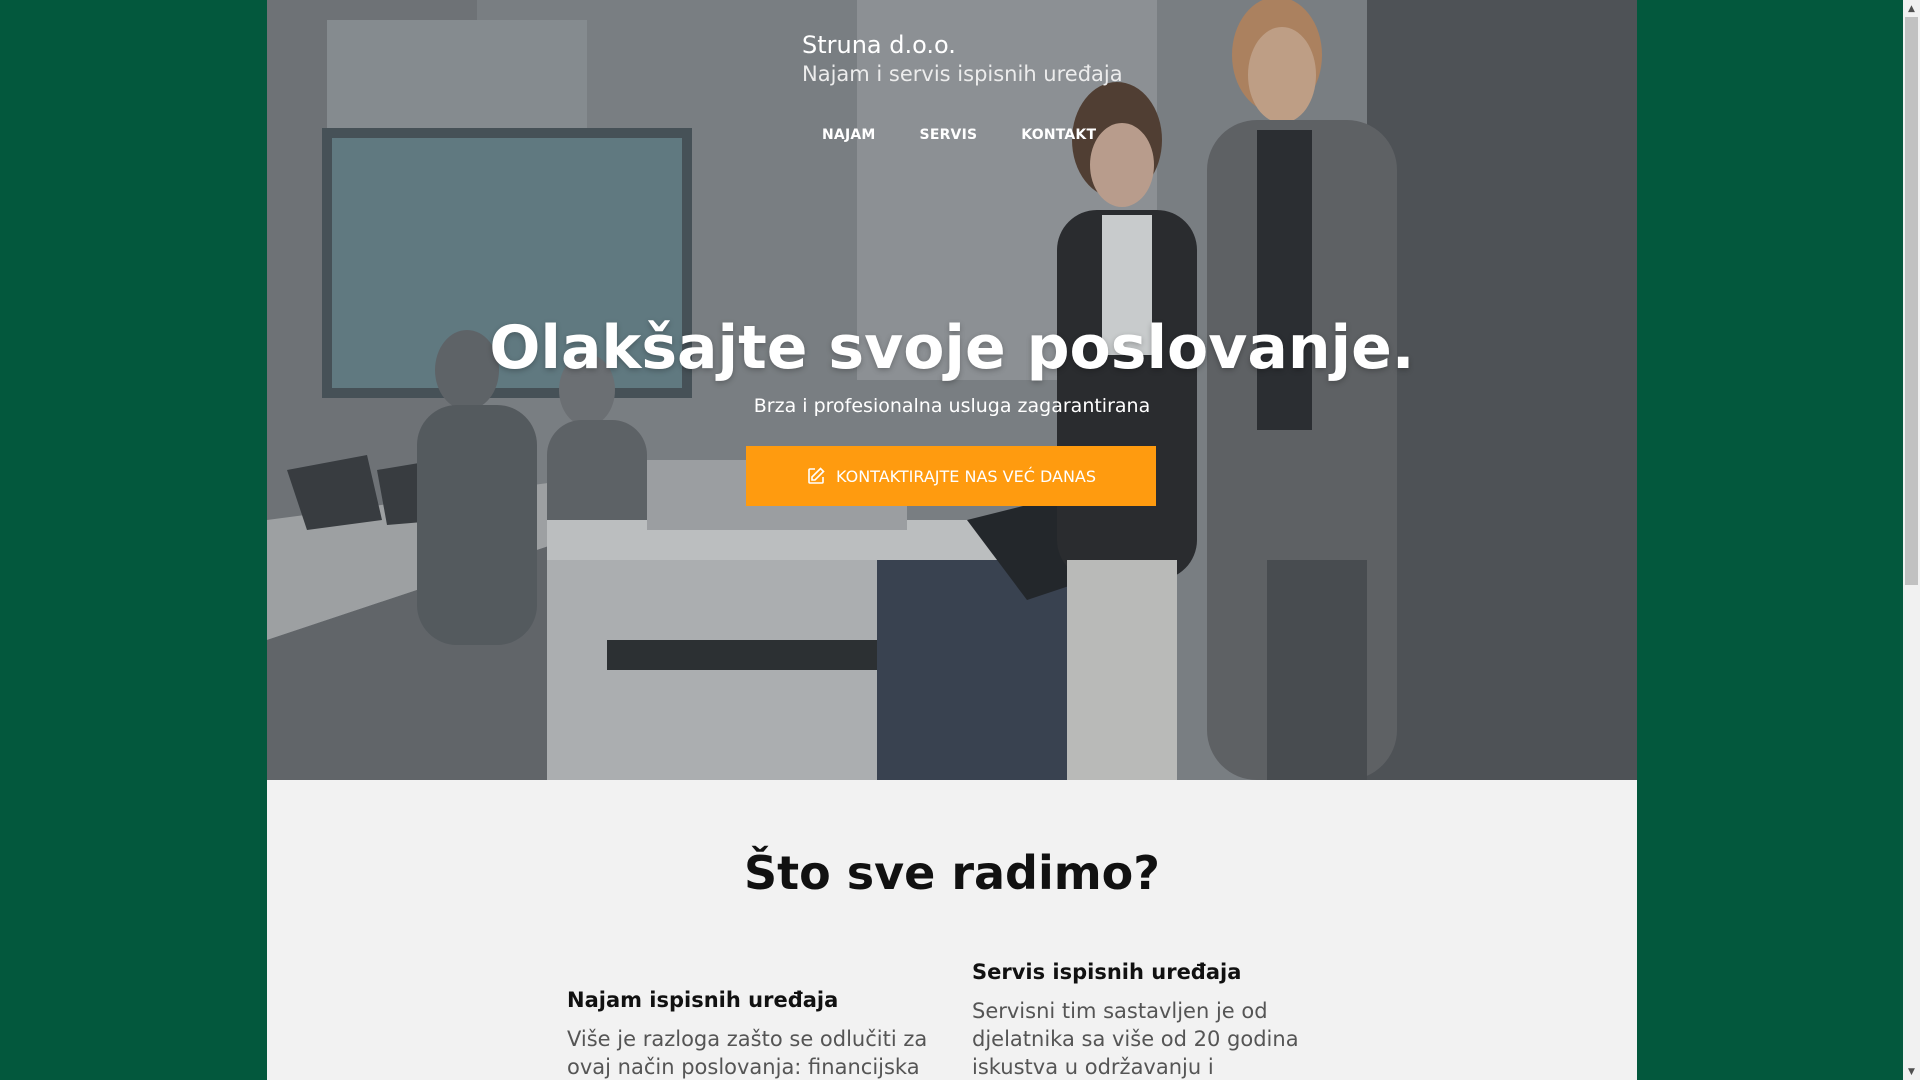  What do you see at coordinates (1107, 972) in the screenshot?
I see `service-title: Servis ispisnih uređaja` at bounding box center [1107, 972].